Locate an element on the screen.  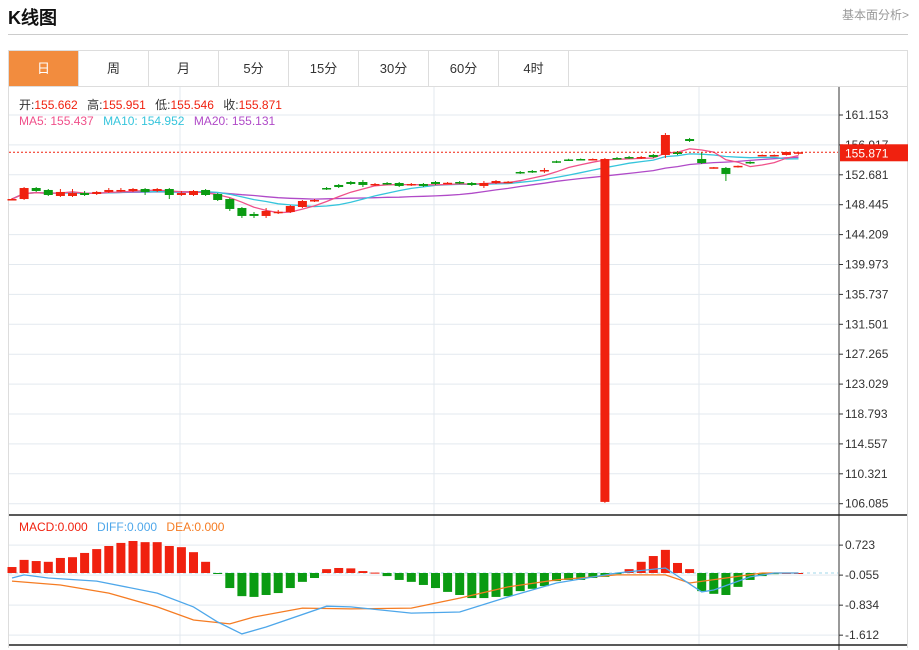
diff-line is located at coordinates (405, 601).